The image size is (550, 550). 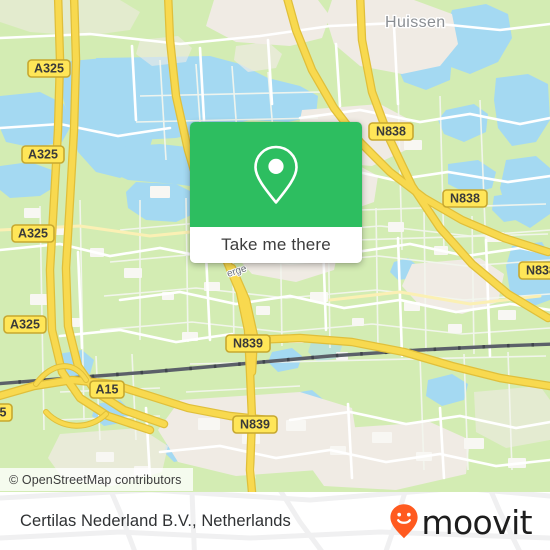 I want to click on road-shield-a15: A15, so click(x=107, y=389).